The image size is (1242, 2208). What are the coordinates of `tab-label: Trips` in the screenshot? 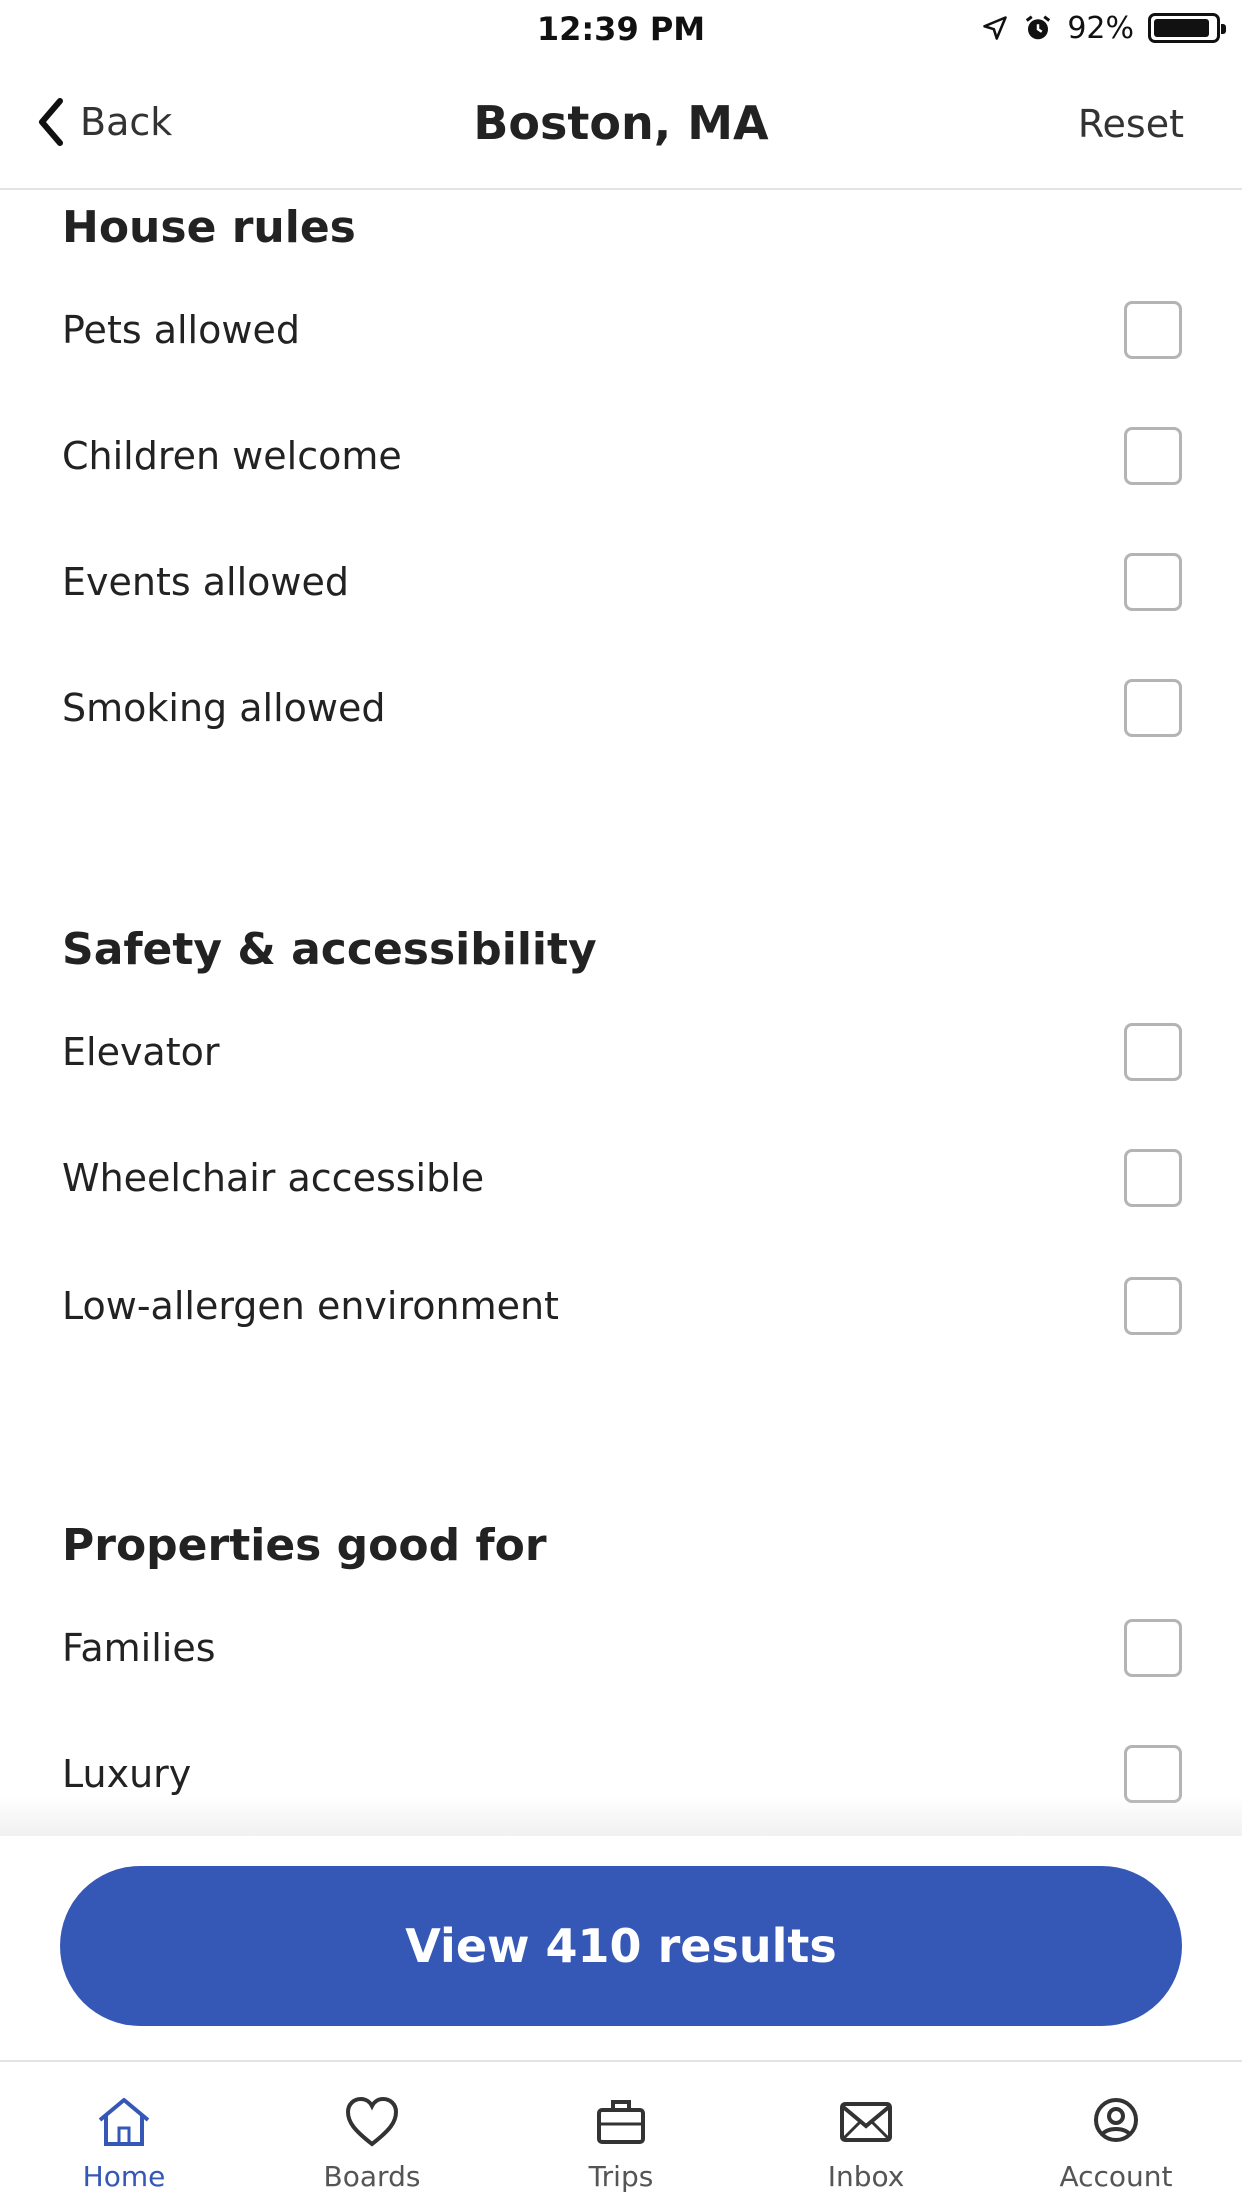 It's located at (621, 2176).